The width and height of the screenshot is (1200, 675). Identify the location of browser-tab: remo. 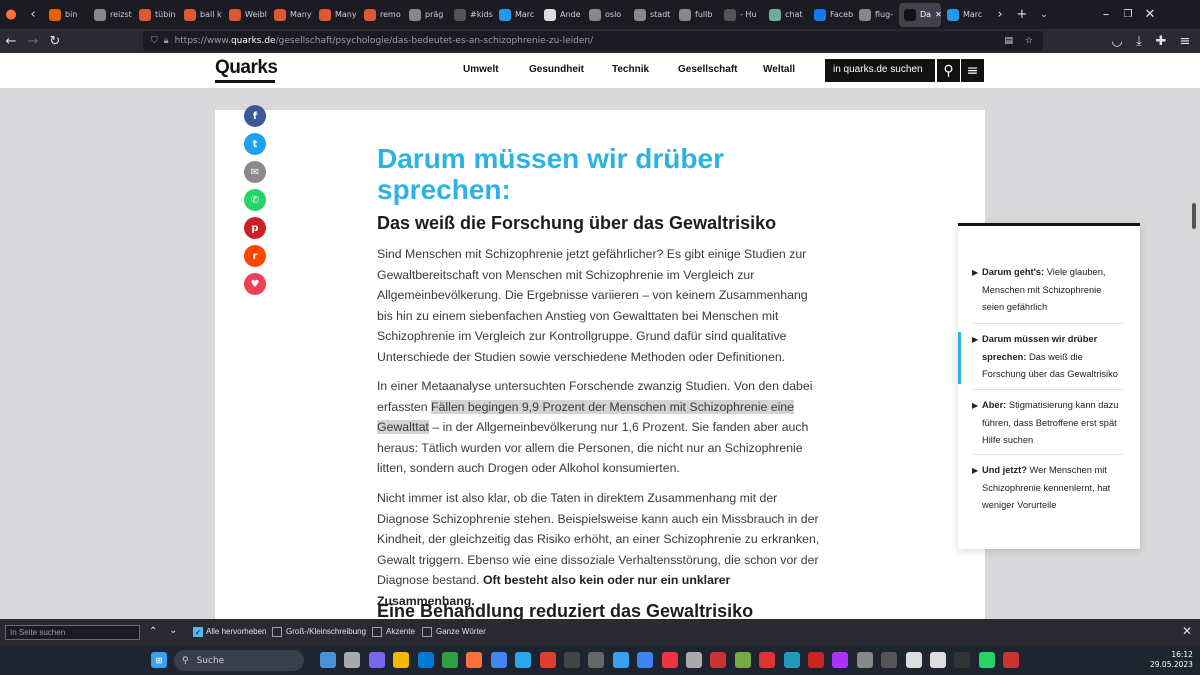
(381, 15).